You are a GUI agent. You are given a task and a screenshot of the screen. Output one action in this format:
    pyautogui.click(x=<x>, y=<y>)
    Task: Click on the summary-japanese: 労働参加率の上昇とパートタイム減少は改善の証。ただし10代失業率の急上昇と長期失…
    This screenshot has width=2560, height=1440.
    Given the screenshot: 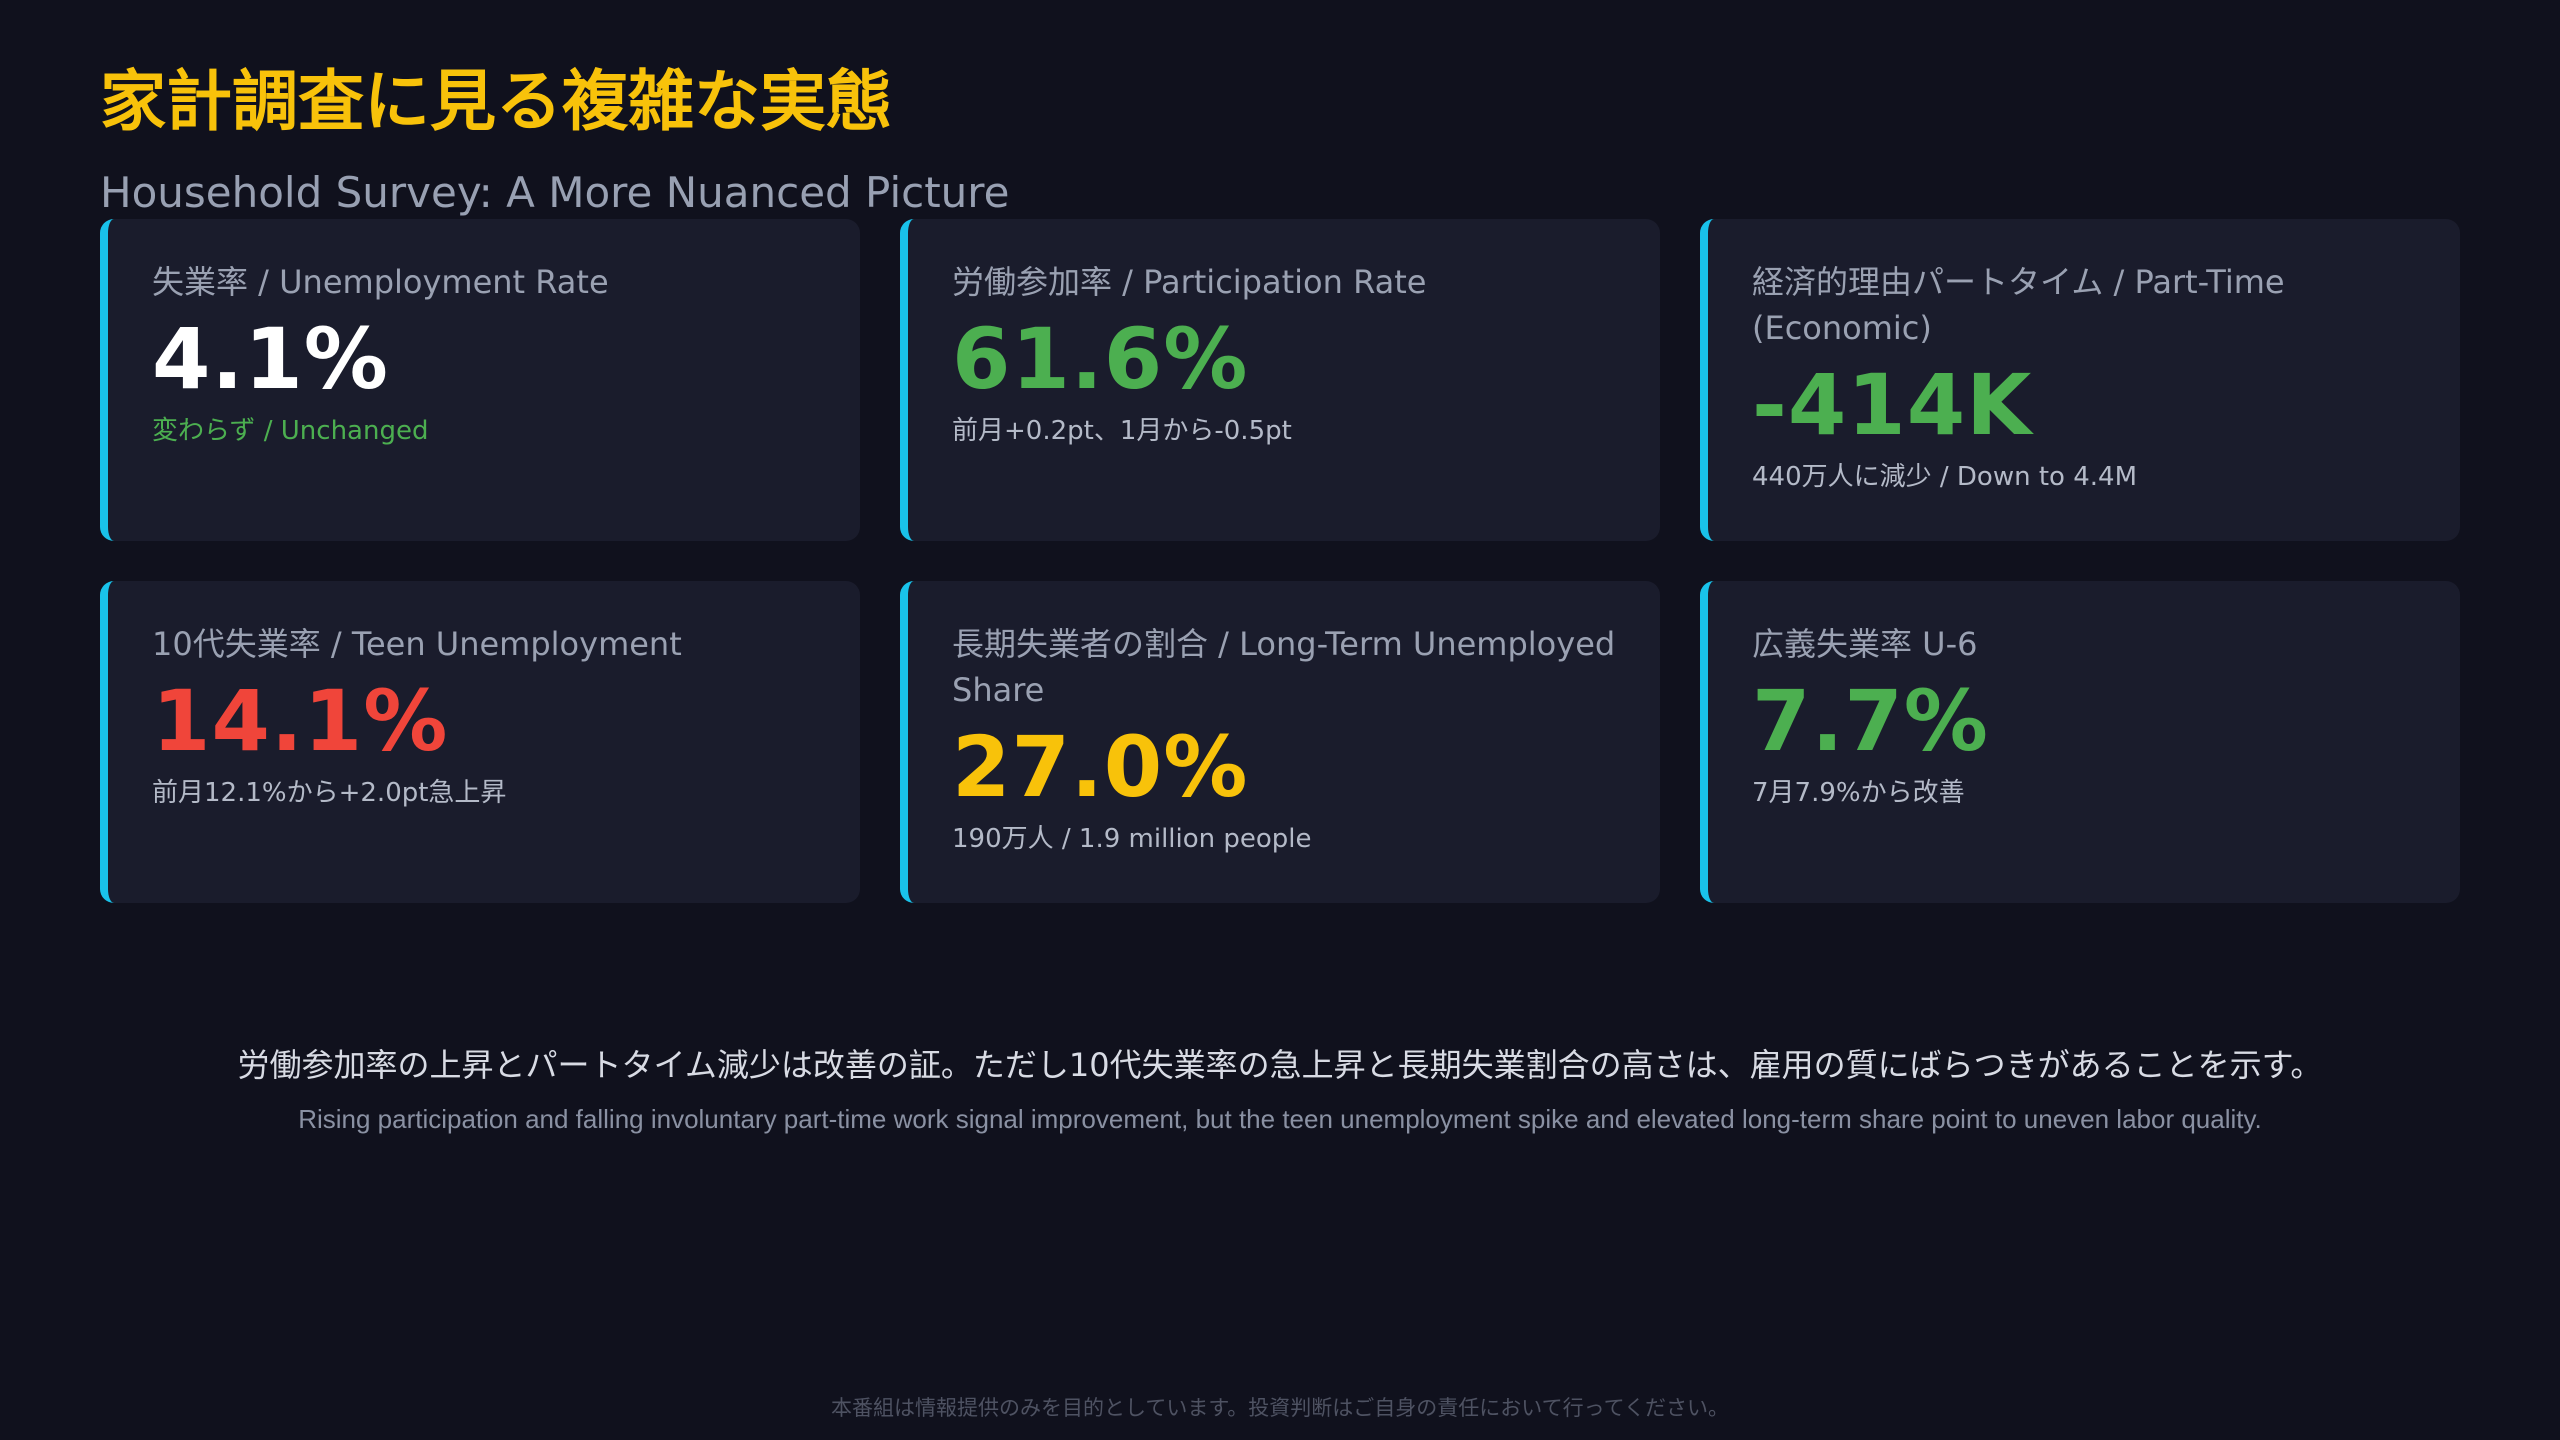 What is the action you would take?
    pyautogui.click(x=1280, y=1065)
    